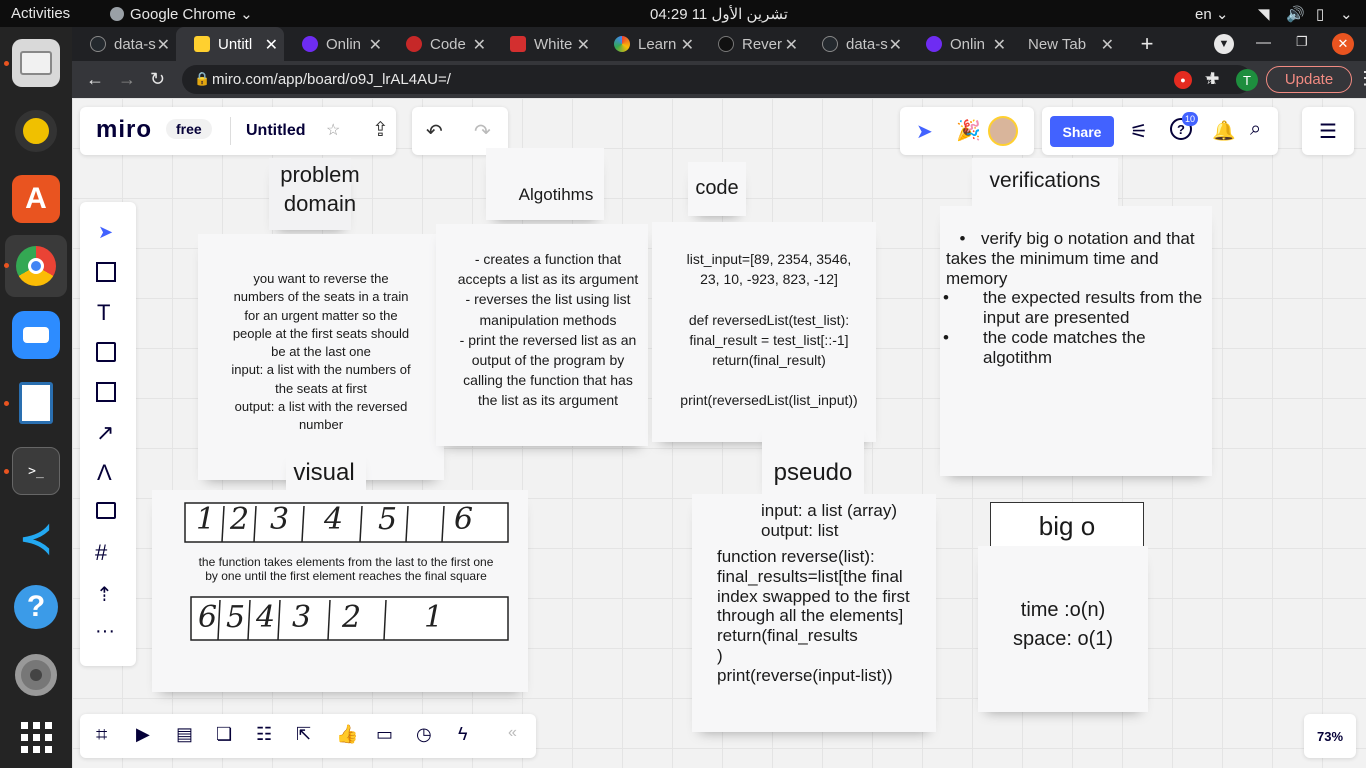 Image resolution: width=1366 pixels, height=768 pixels. What do you see at coordinates (512, 733) in the screenshot?
I see `collapse-icon: «` at bounding box center [512, 733].